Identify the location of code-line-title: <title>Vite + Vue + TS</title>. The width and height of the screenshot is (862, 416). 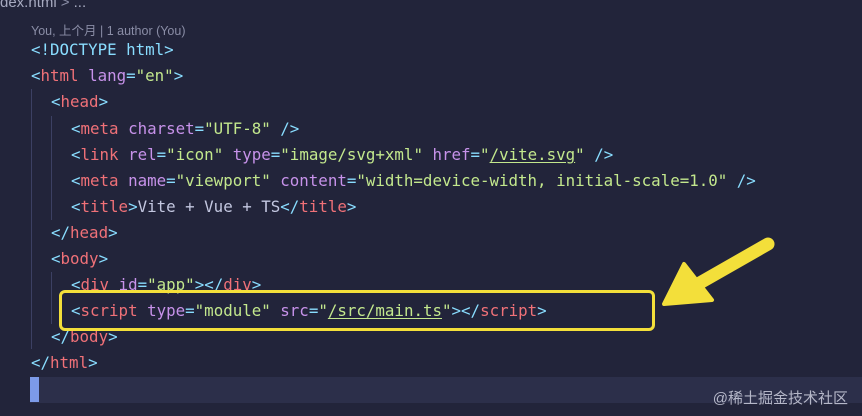
(213, 207).